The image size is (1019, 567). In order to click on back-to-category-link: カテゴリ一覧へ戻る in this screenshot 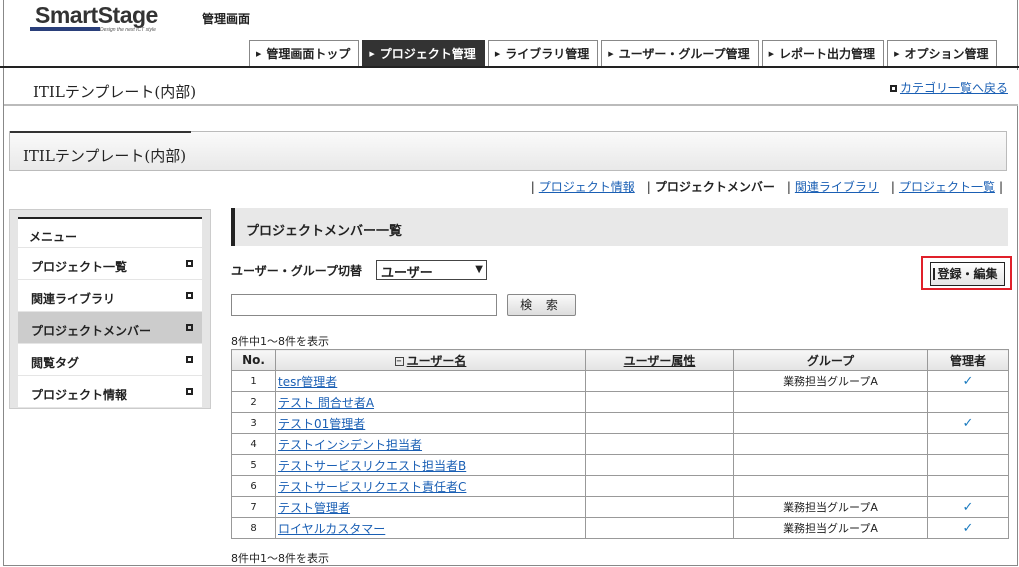, I will do `click(948, 87)`.